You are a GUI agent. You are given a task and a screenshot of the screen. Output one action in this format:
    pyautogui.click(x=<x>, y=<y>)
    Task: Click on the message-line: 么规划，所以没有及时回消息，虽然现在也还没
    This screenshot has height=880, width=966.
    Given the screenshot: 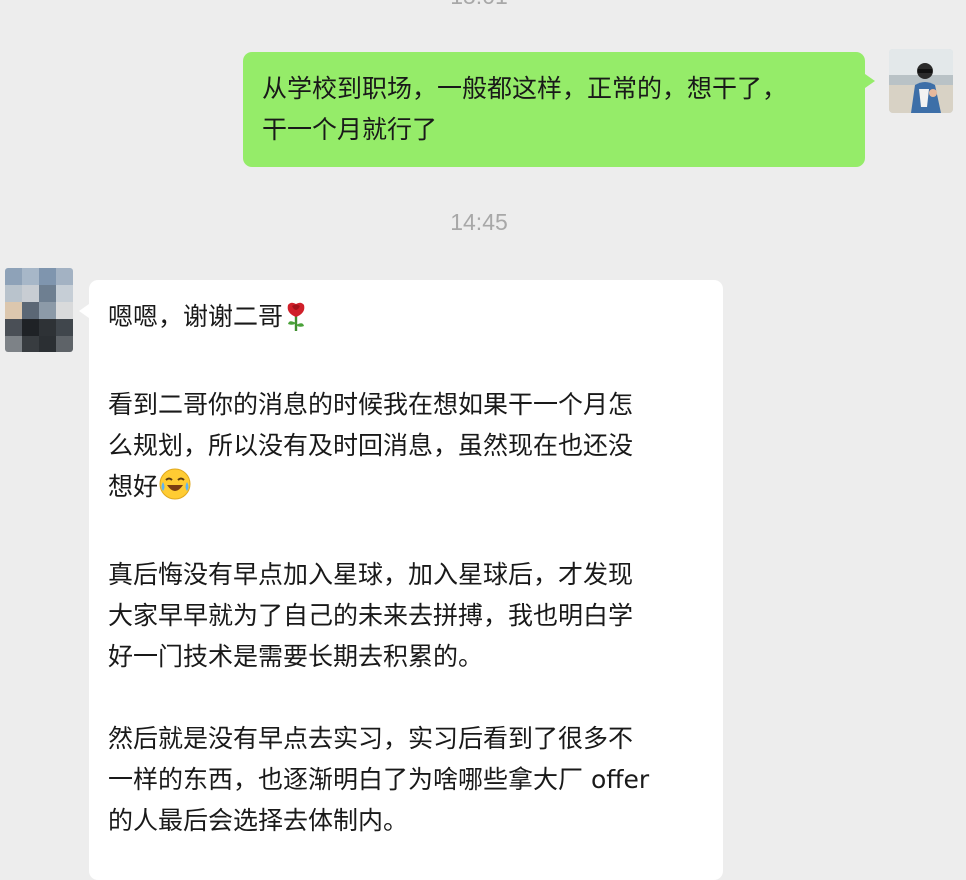 What is the action you would take?
    pyautogui.click(x=371, y=445)
    